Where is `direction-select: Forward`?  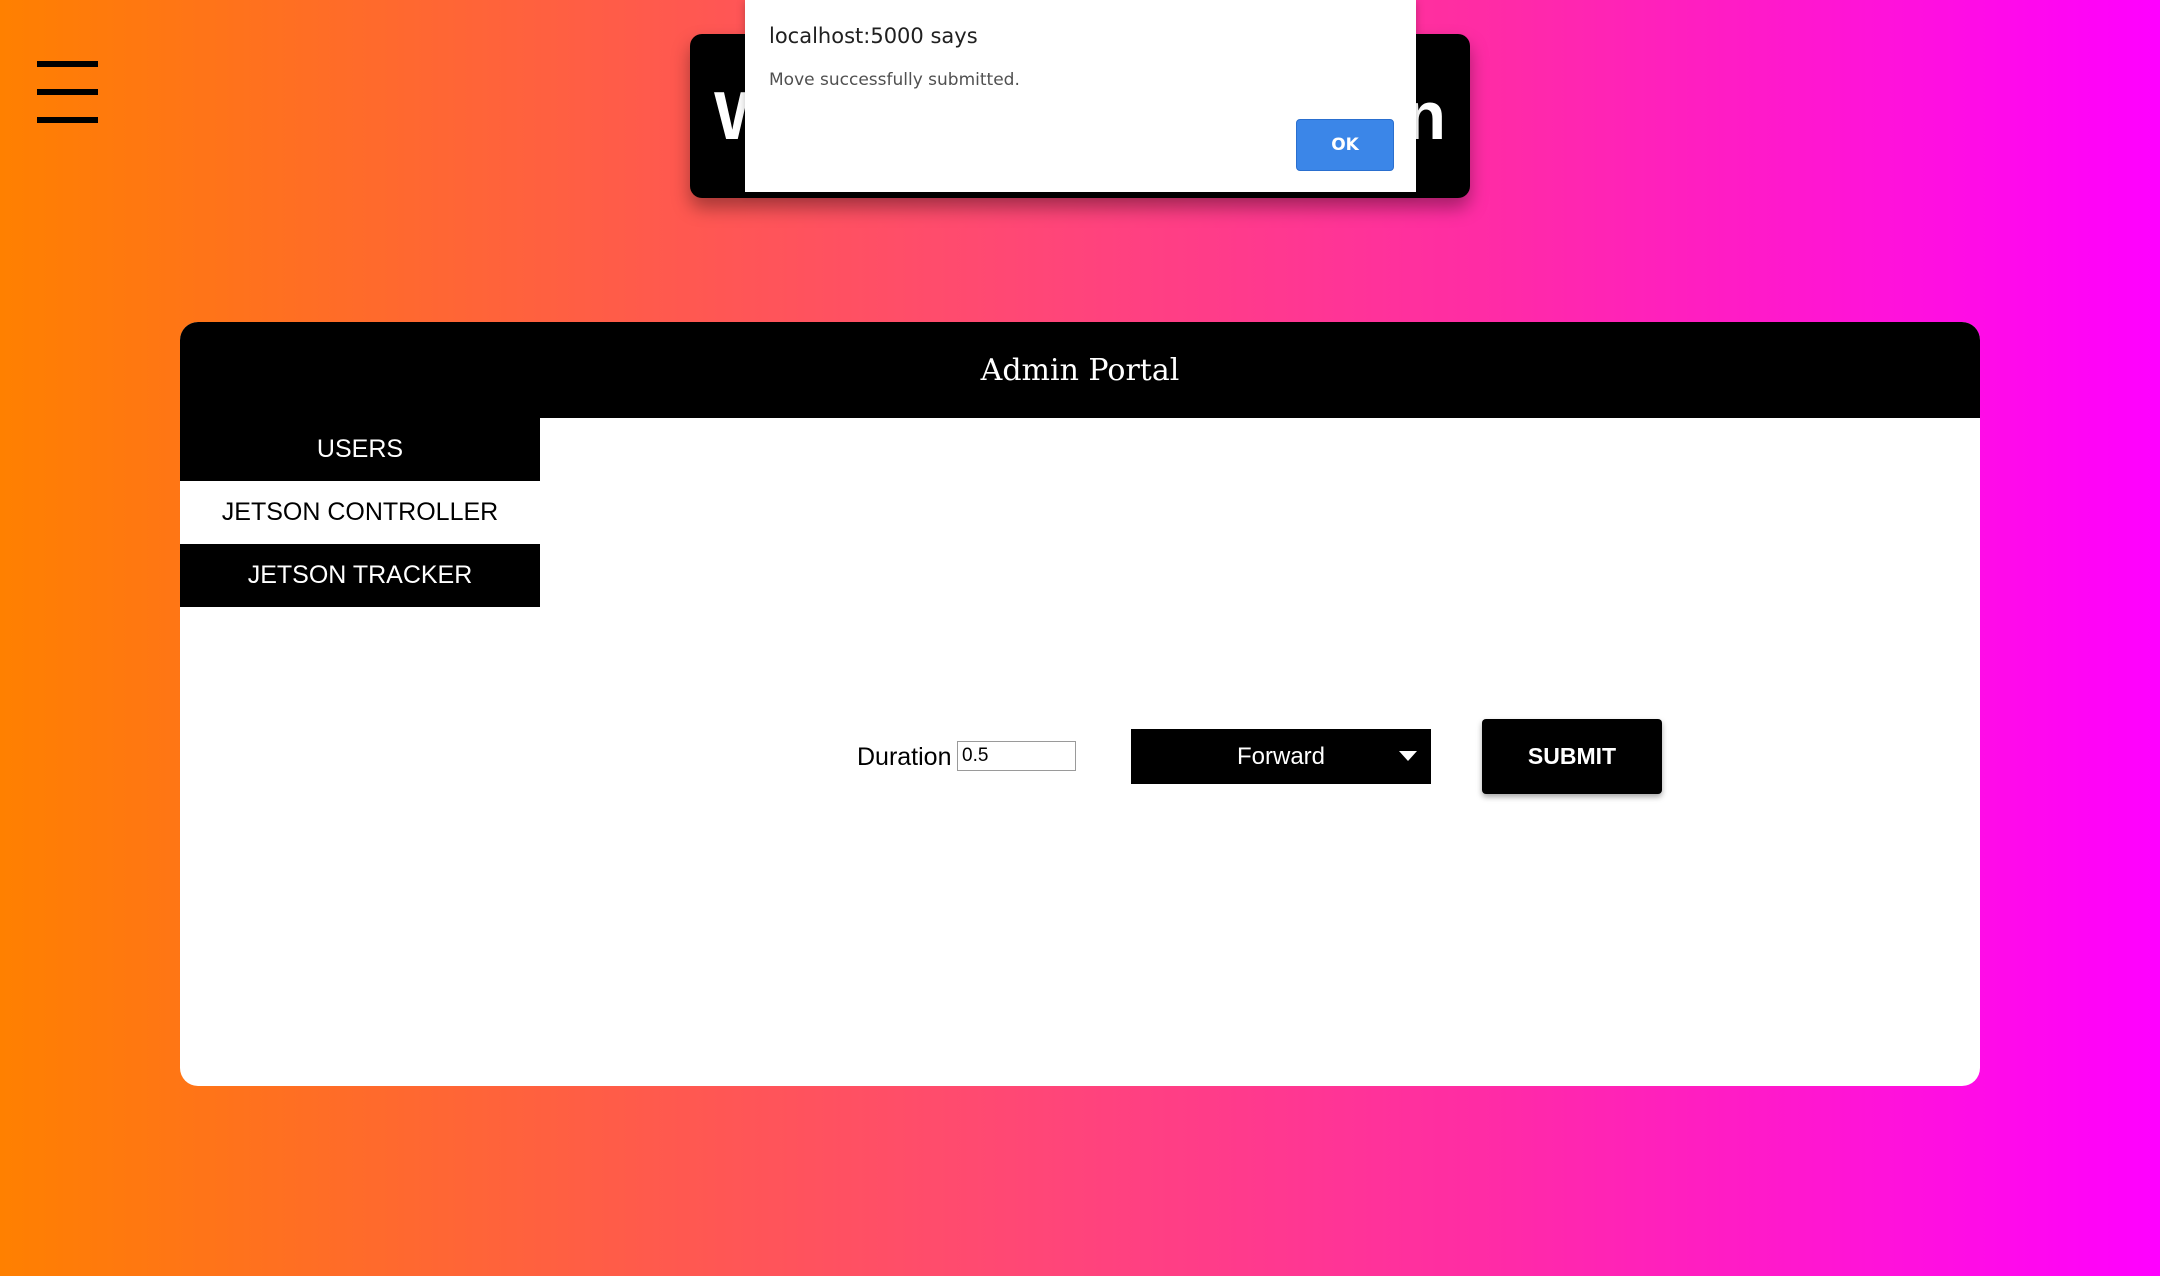
direction-select: Forward is located at coordinates (1281, 756).